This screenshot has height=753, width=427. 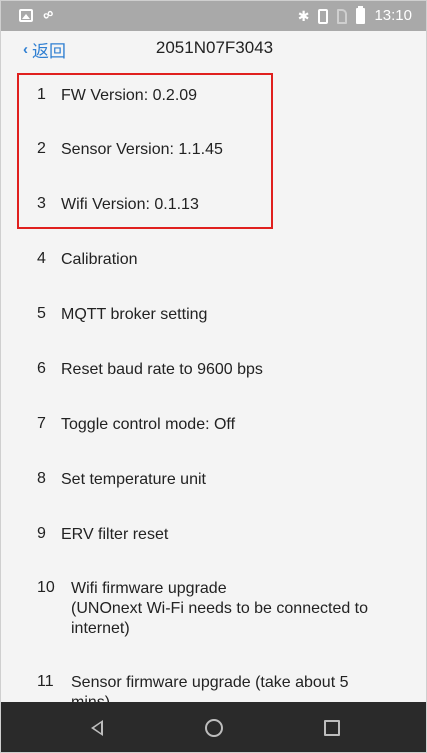 I want to click on navigation-bar, so click(x=213, y=727).